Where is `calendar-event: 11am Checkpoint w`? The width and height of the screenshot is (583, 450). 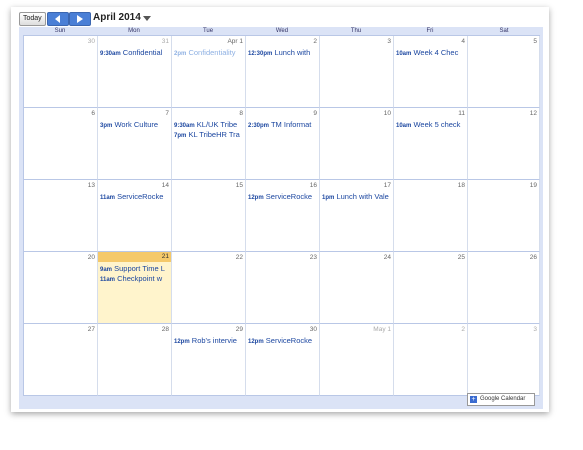 calendar-event: 11am Checkpoint w is located at coordinates (135, 279).